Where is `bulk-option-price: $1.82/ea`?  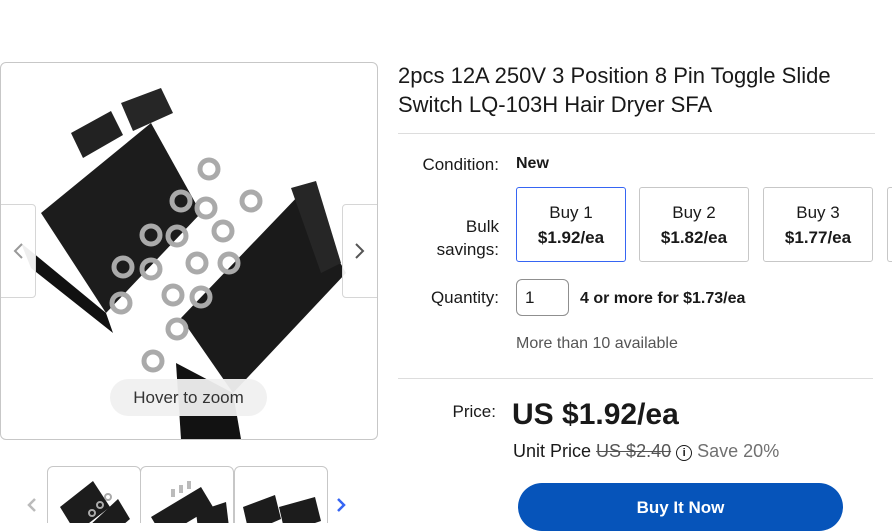 bulk-option-price: $1.82/ea is located at coordinates (694, 237).